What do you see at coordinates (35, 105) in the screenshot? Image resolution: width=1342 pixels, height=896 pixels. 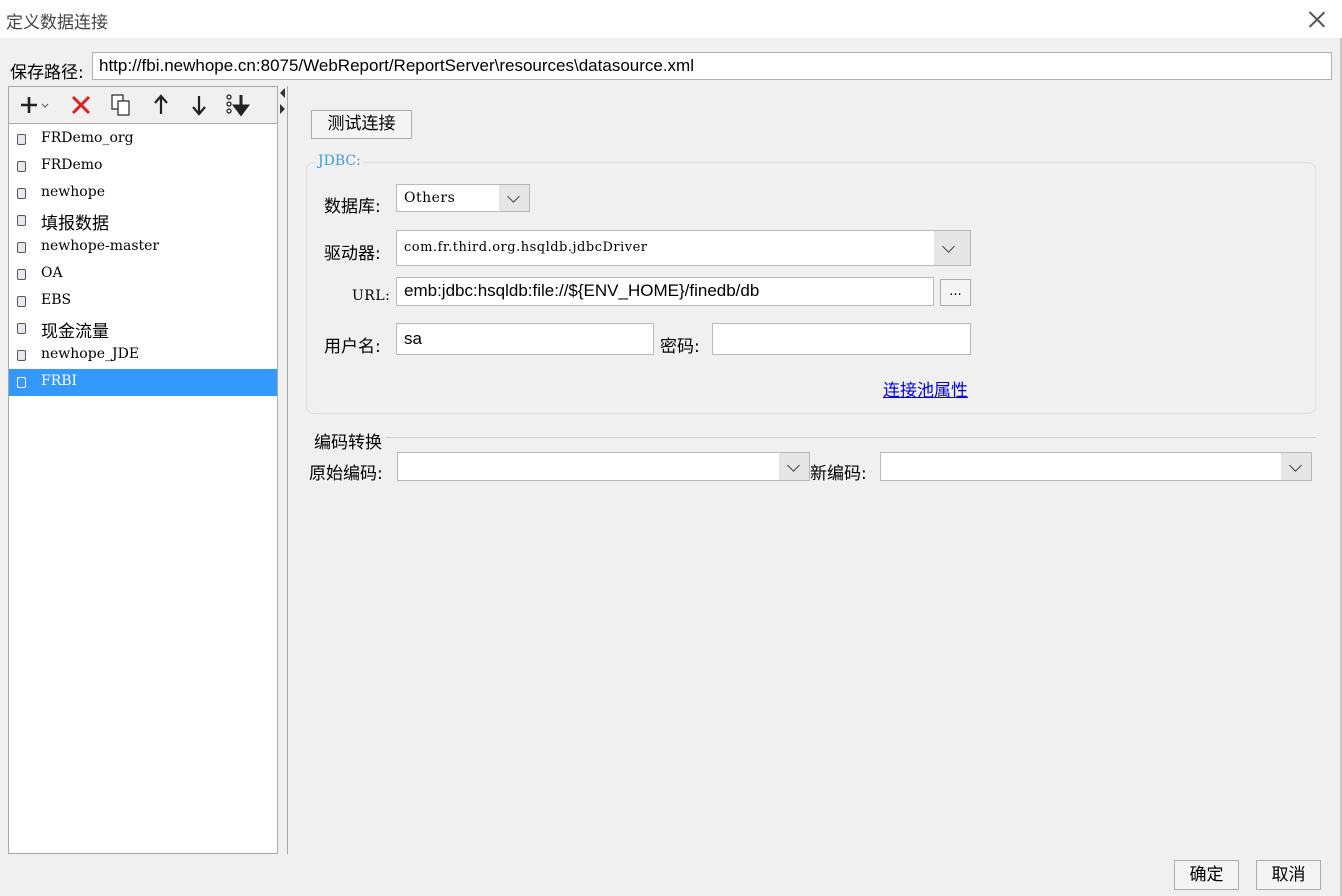 I see `add-icon` at bounding box center [35, 105].